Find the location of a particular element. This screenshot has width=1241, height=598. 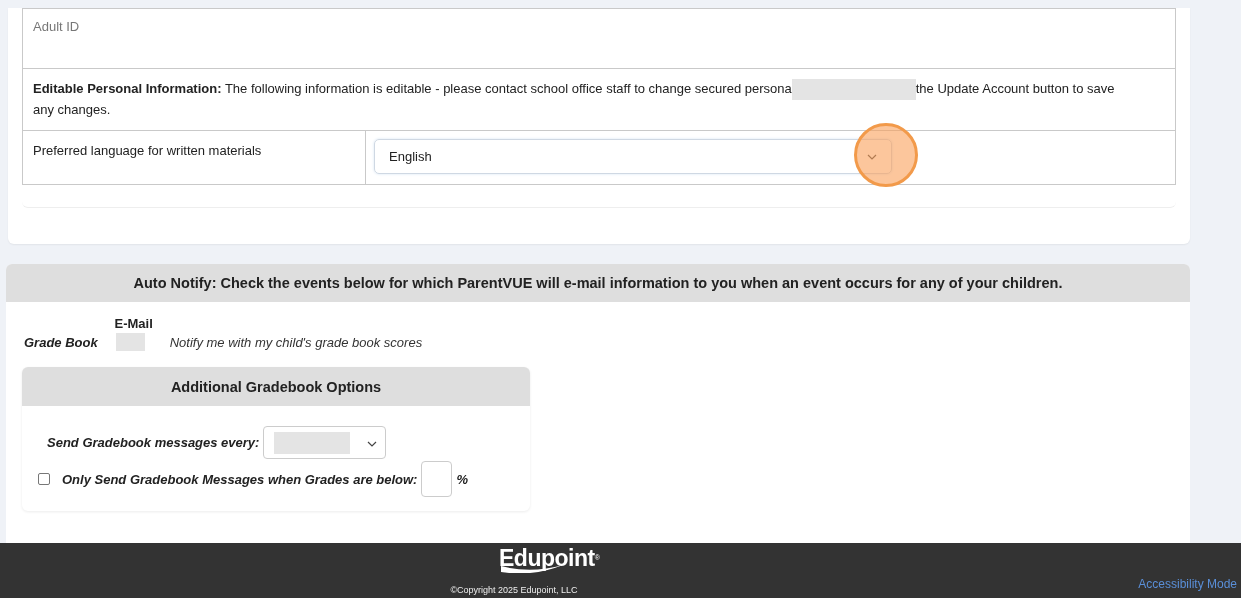

field-label: Preferred language for written materials is located at coordinates (147, 151).